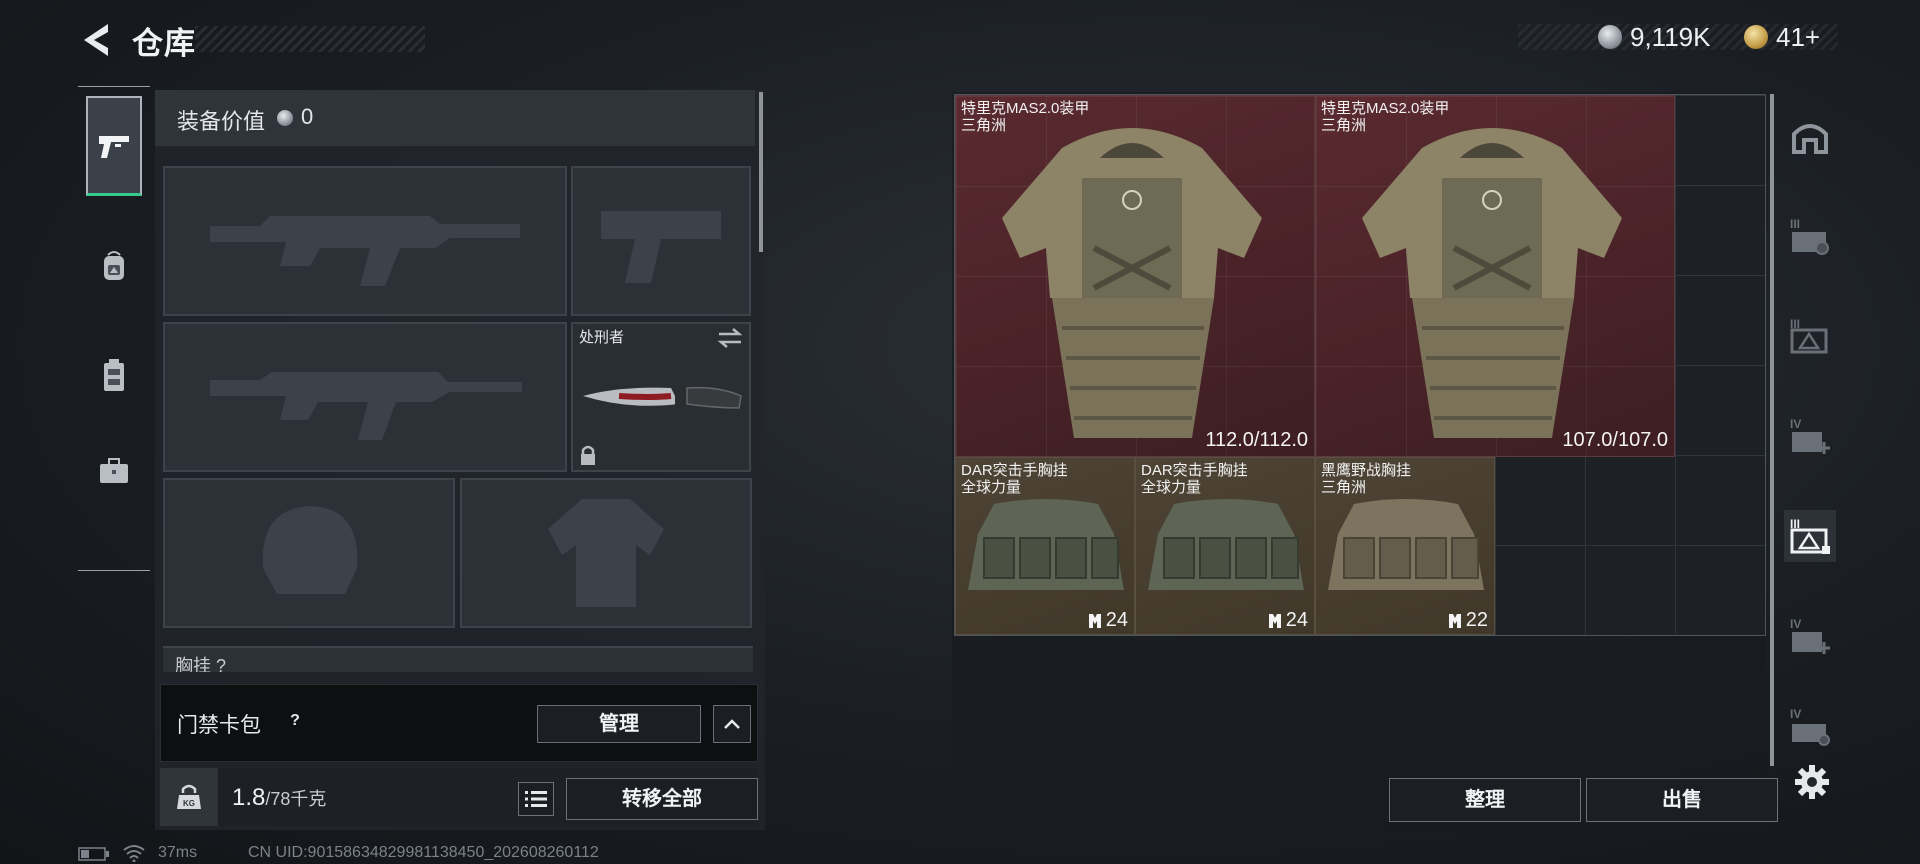 The image size is (1920, 864). I want to click on tab-container-iv-b: IV, so click(1810, 636).